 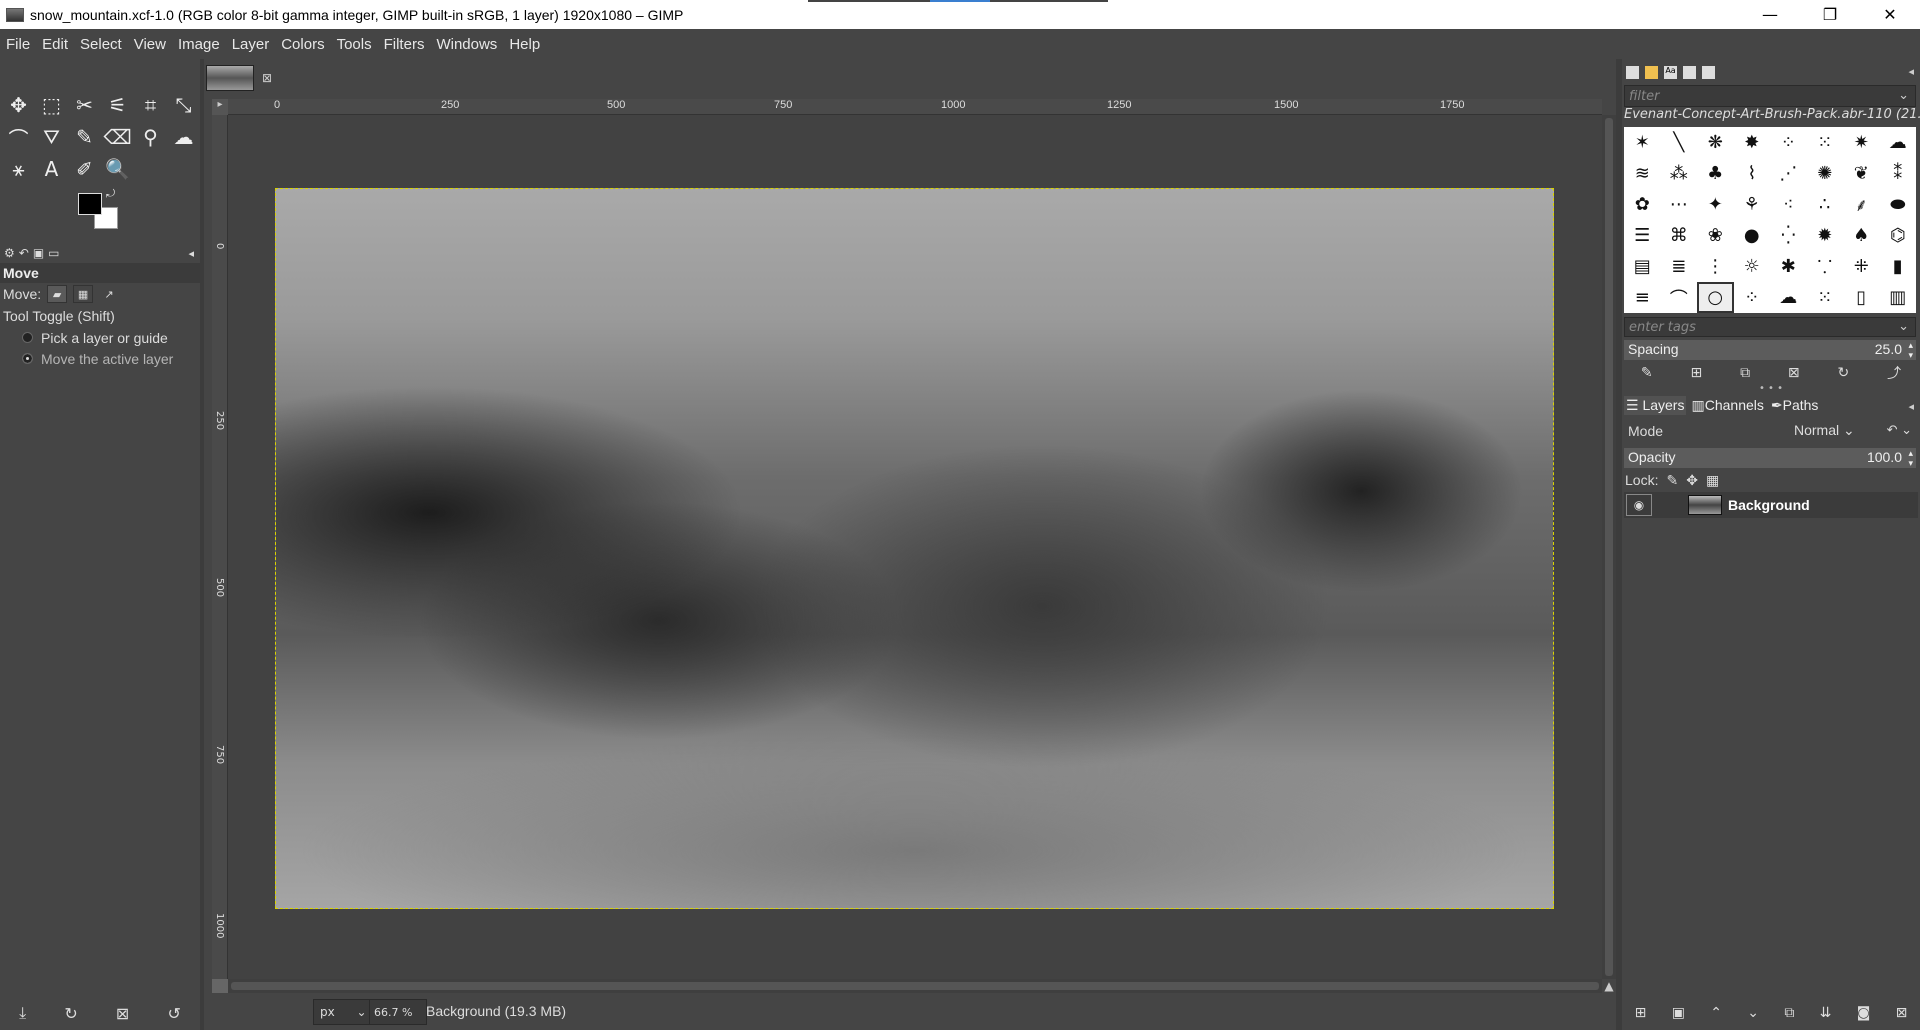 What do you see at coordinates (183, 105) in the screenshot?
I see `transform-icon: ⤡` at bounding box center [183, 105].